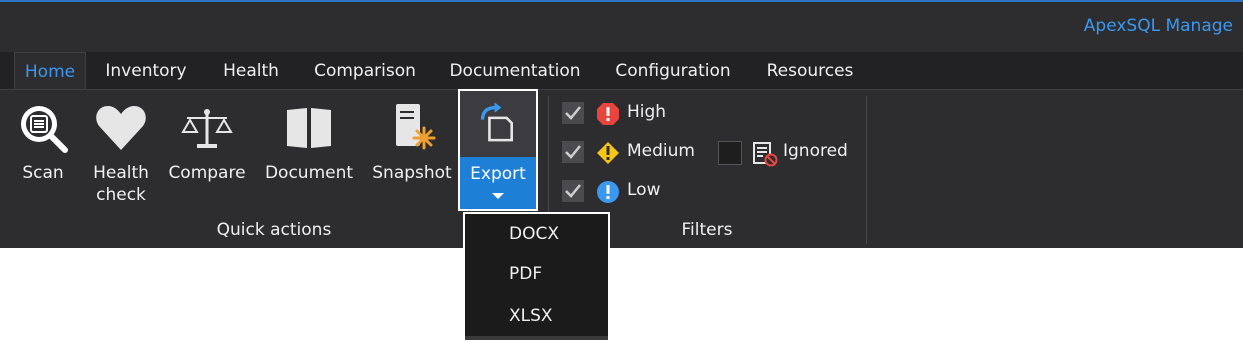  What do you see at coordinates (647, 112) in the screenshot?
I see `high-label: High` at bounding box center [647, 112].